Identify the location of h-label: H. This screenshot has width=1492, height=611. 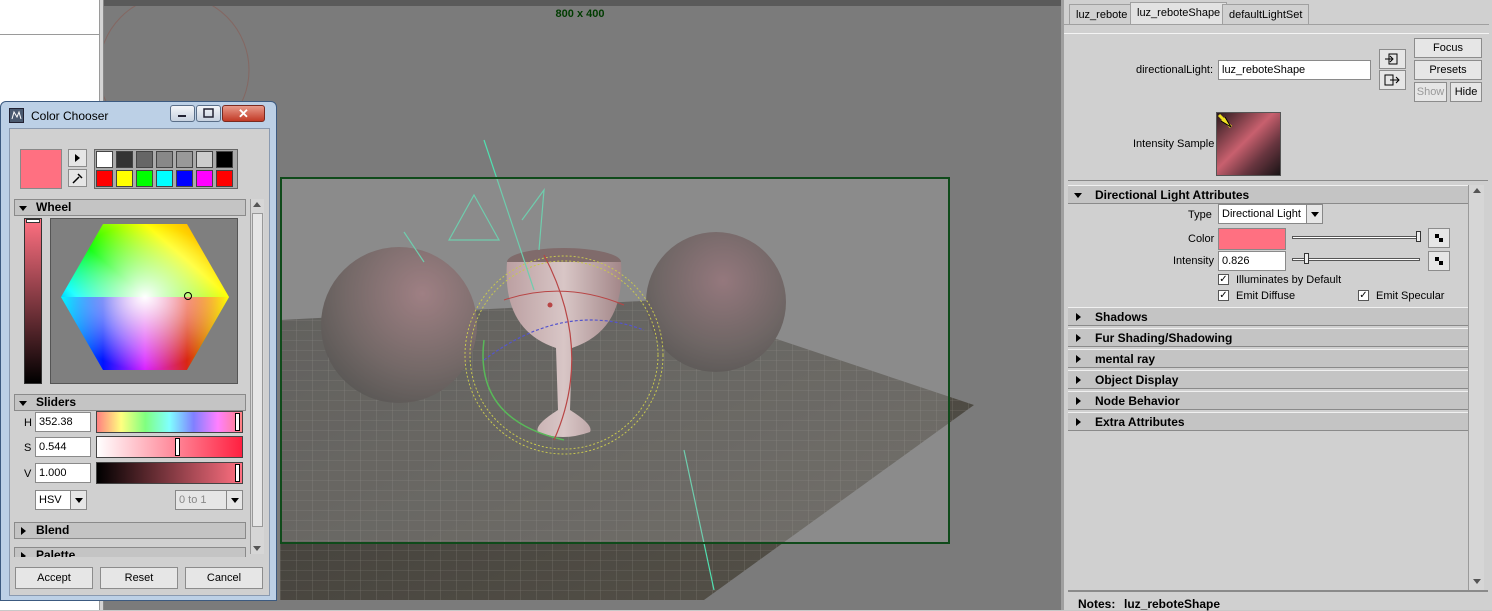
(28, 423).